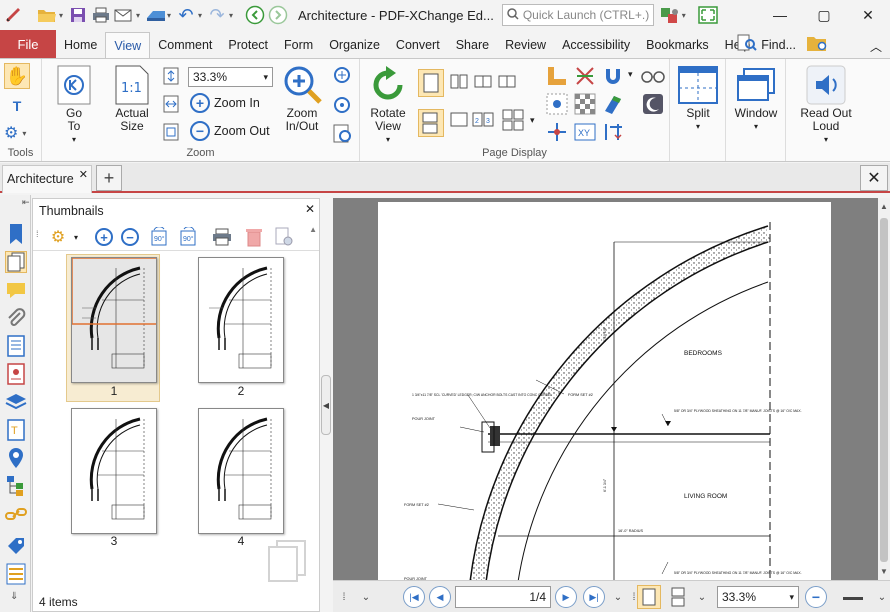  Describe the element at coordinates (414, 597) in the screenshot. I see `first-page-button: |◀` at that location.